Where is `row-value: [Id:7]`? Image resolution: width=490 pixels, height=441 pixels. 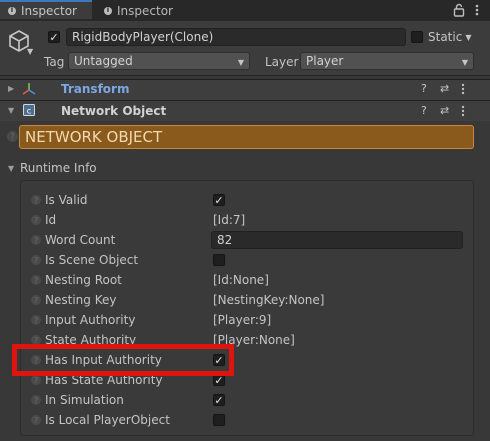 row-value: [Id:7] is located at coordinates (229, 220).